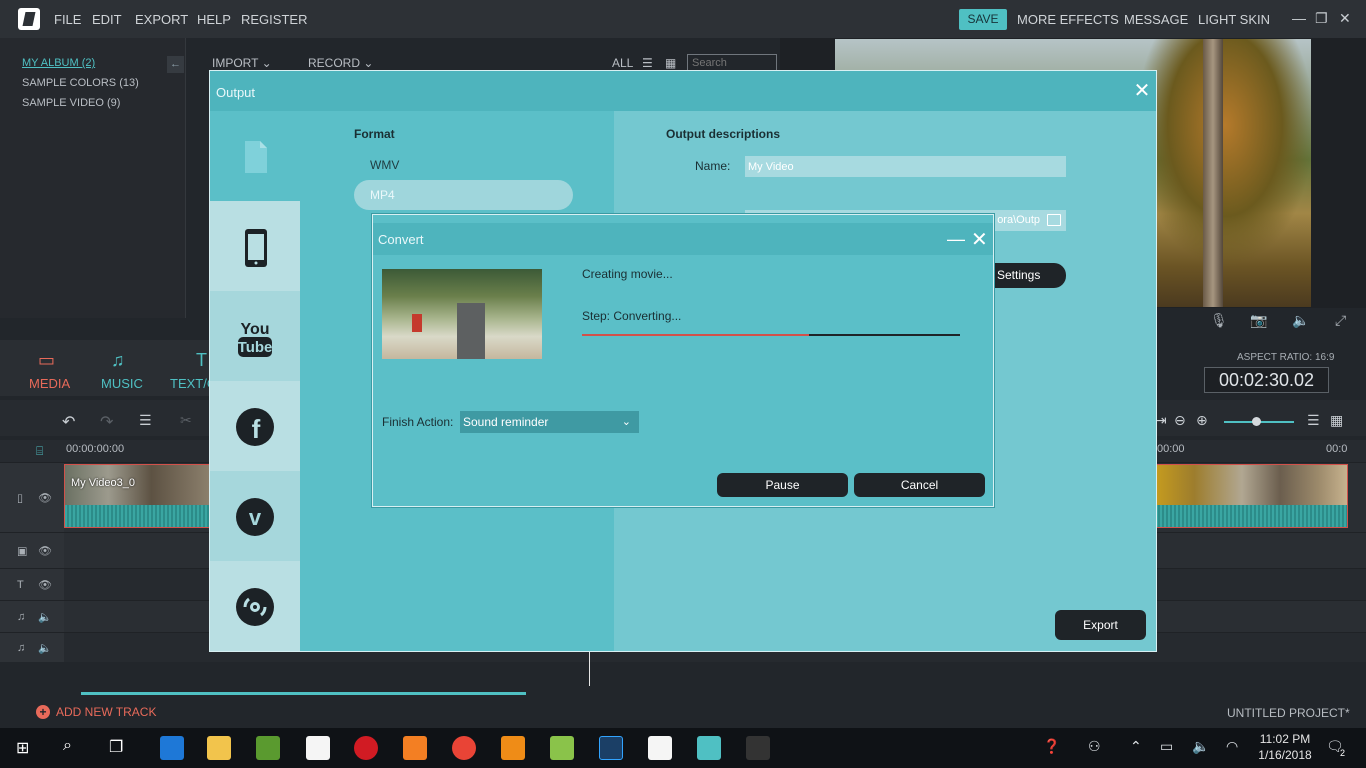 The width and height of the screenshot is (1366, 768). Describe the element at coordinates (415, 748) in the screenshot. I see `xampp-icon` at that location.